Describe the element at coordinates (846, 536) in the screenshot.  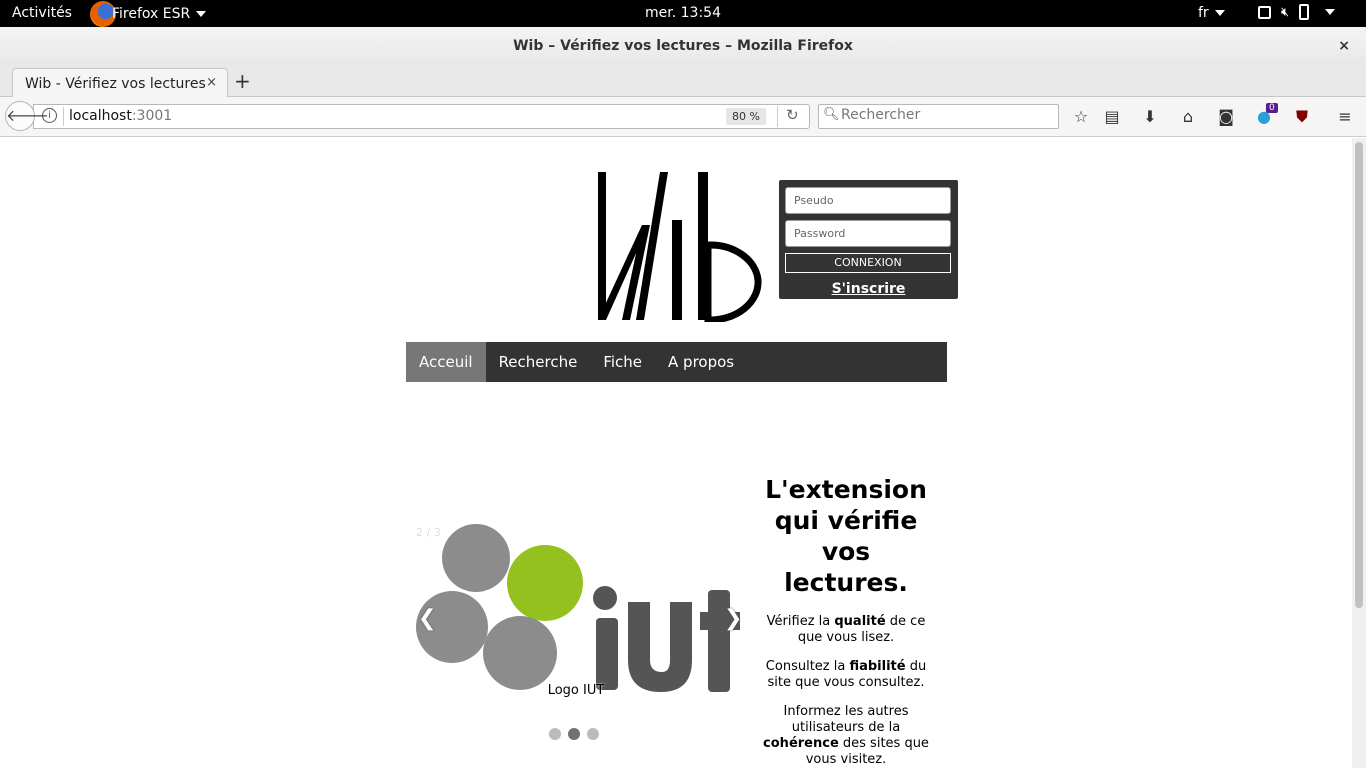
I see `tagline: L'extension qui vérifie vos lectures.` at that location.